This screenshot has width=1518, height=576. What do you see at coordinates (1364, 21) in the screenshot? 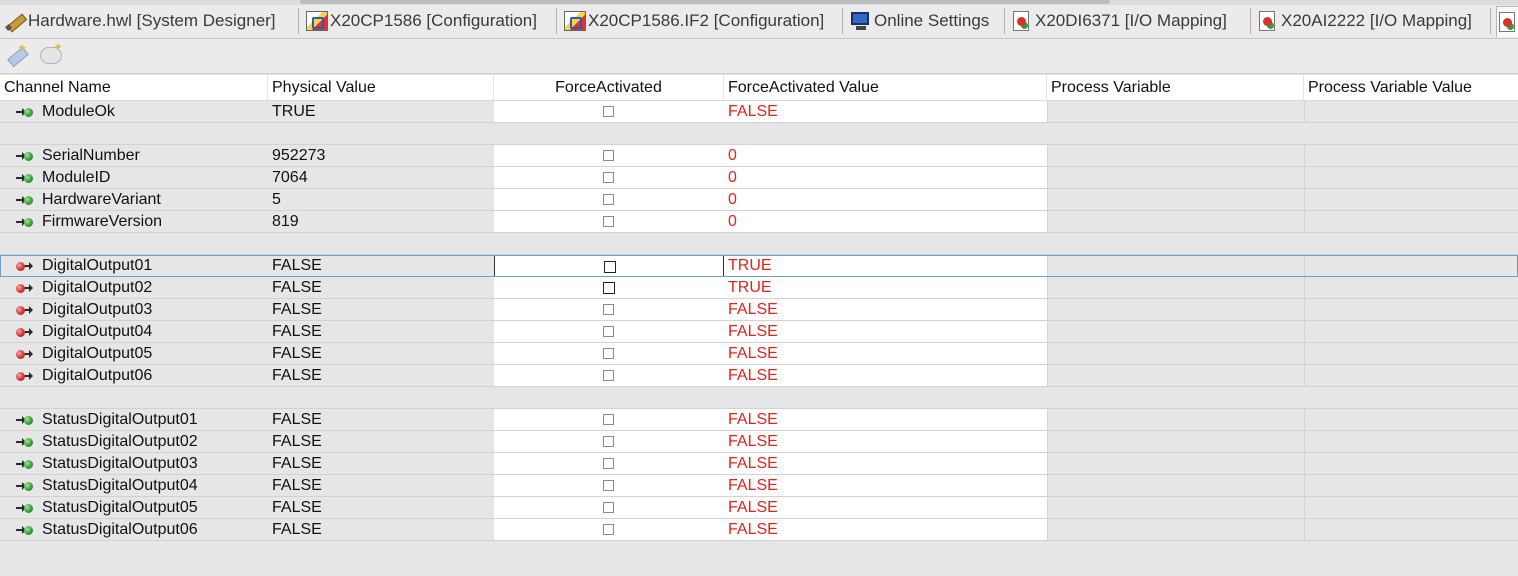
I see `tab-x20ai2222-io-mapping: X20AI2222 [I/O Mapping]` at bounding box center [1364, 21].